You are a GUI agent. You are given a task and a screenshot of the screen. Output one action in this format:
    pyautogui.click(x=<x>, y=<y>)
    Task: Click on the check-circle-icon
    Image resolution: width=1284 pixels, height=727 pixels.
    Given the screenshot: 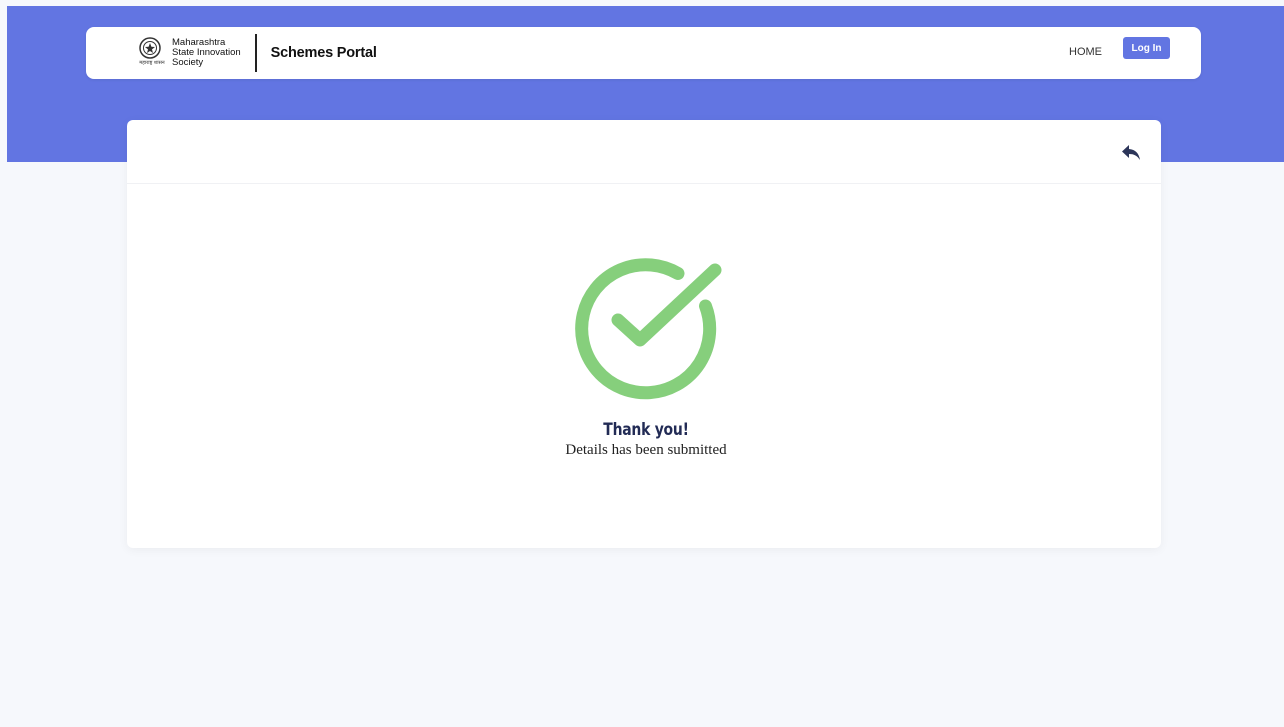 What is the action you would take?
    pyautogui.click(x=648, y=329)
    